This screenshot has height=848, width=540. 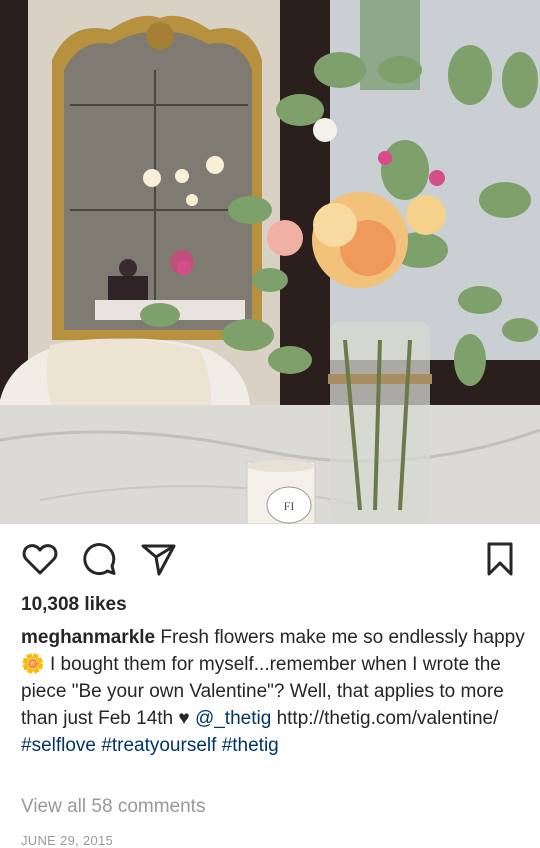 I want to click on caption-text: Fresh flowers make me so endlessly happy, so click(x=342, y=637).